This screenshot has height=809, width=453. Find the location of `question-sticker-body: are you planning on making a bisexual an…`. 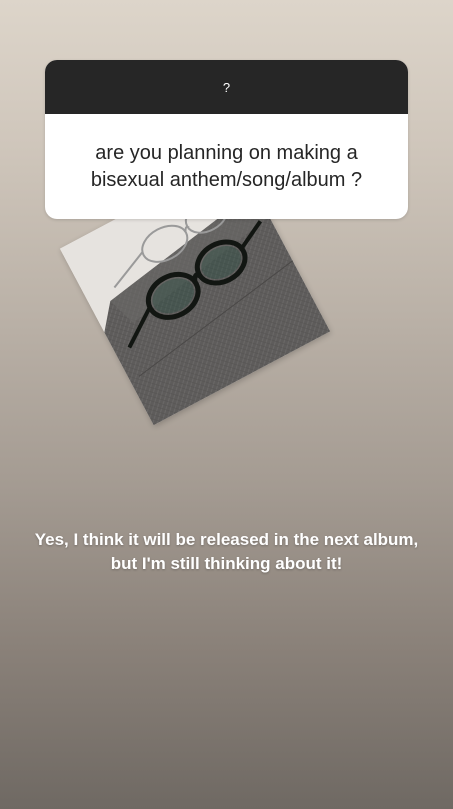

question-sticker-body: are you planning on making a bisexual an… is located at coordinates (226, 166).